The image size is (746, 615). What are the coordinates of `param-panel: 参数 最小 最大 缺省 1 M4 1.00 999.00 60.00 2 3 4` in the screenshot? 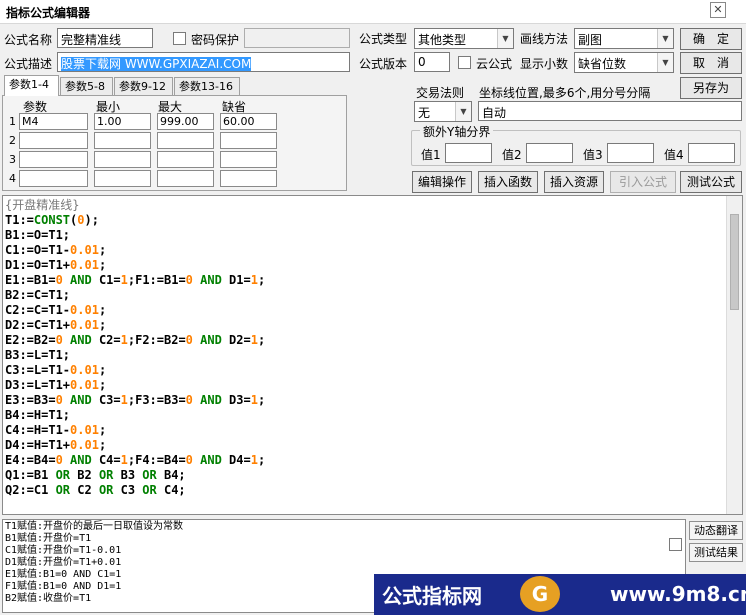 It's located at (174, 143).